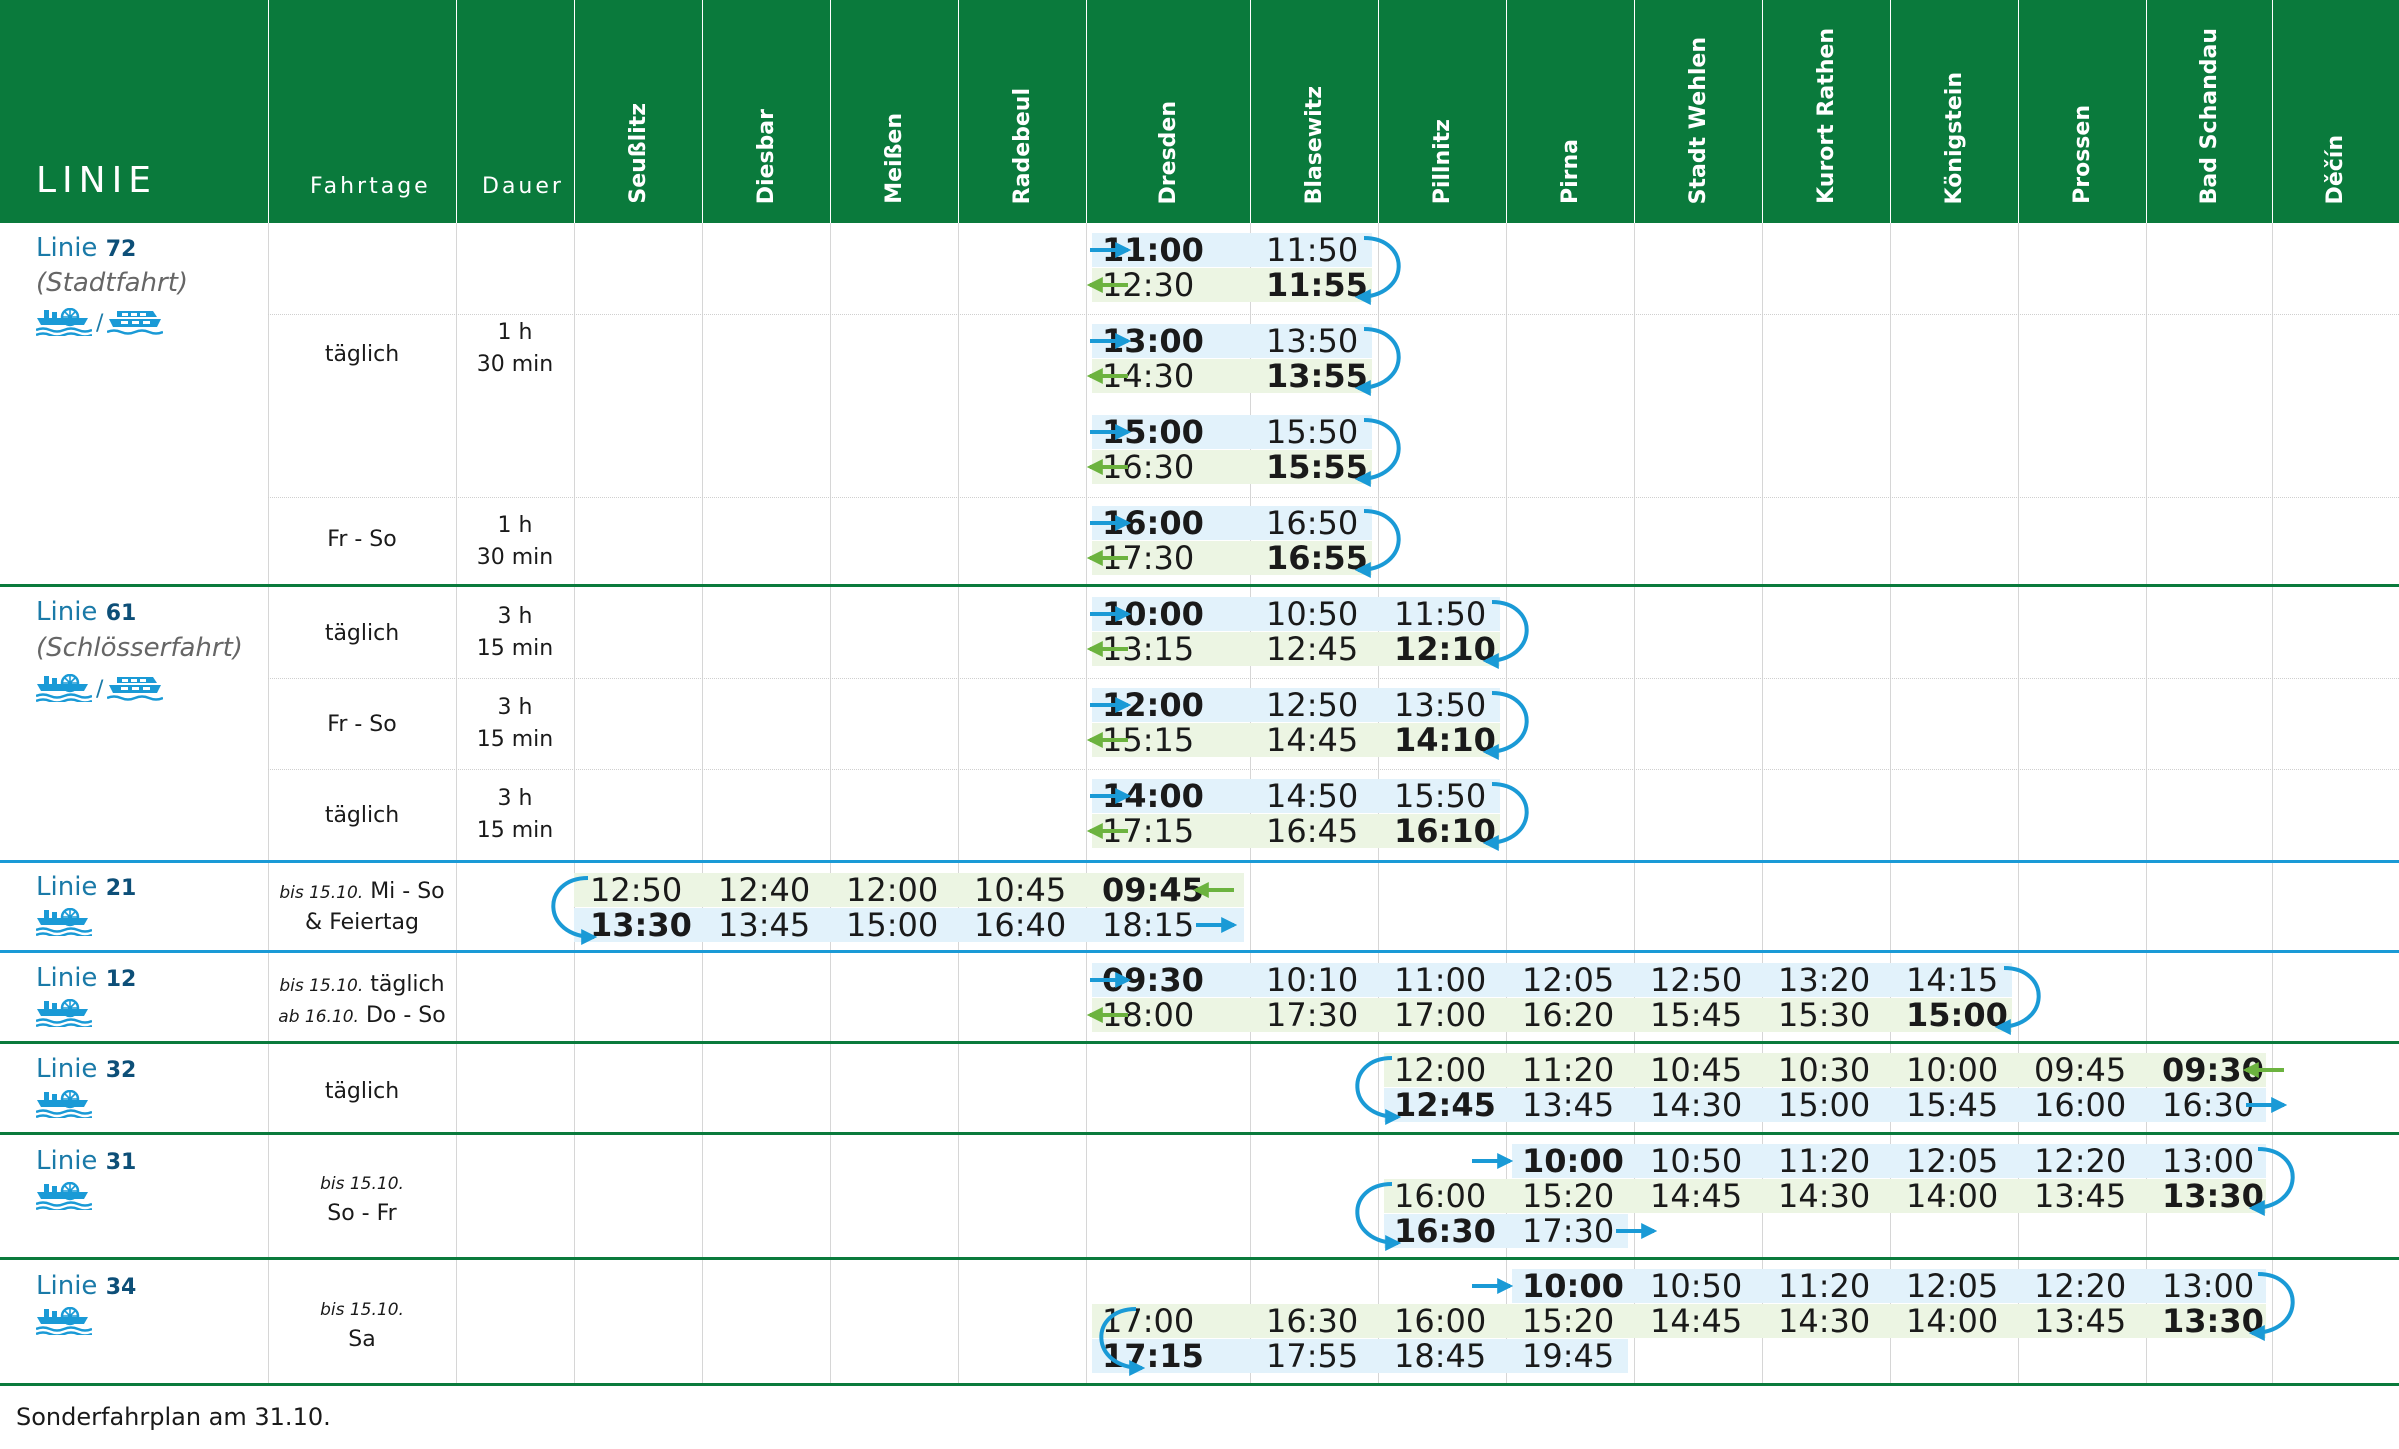 This screenshot has width=2399, height=1449. I want to click on departure-time: 15:45, so click(1952, 1105).